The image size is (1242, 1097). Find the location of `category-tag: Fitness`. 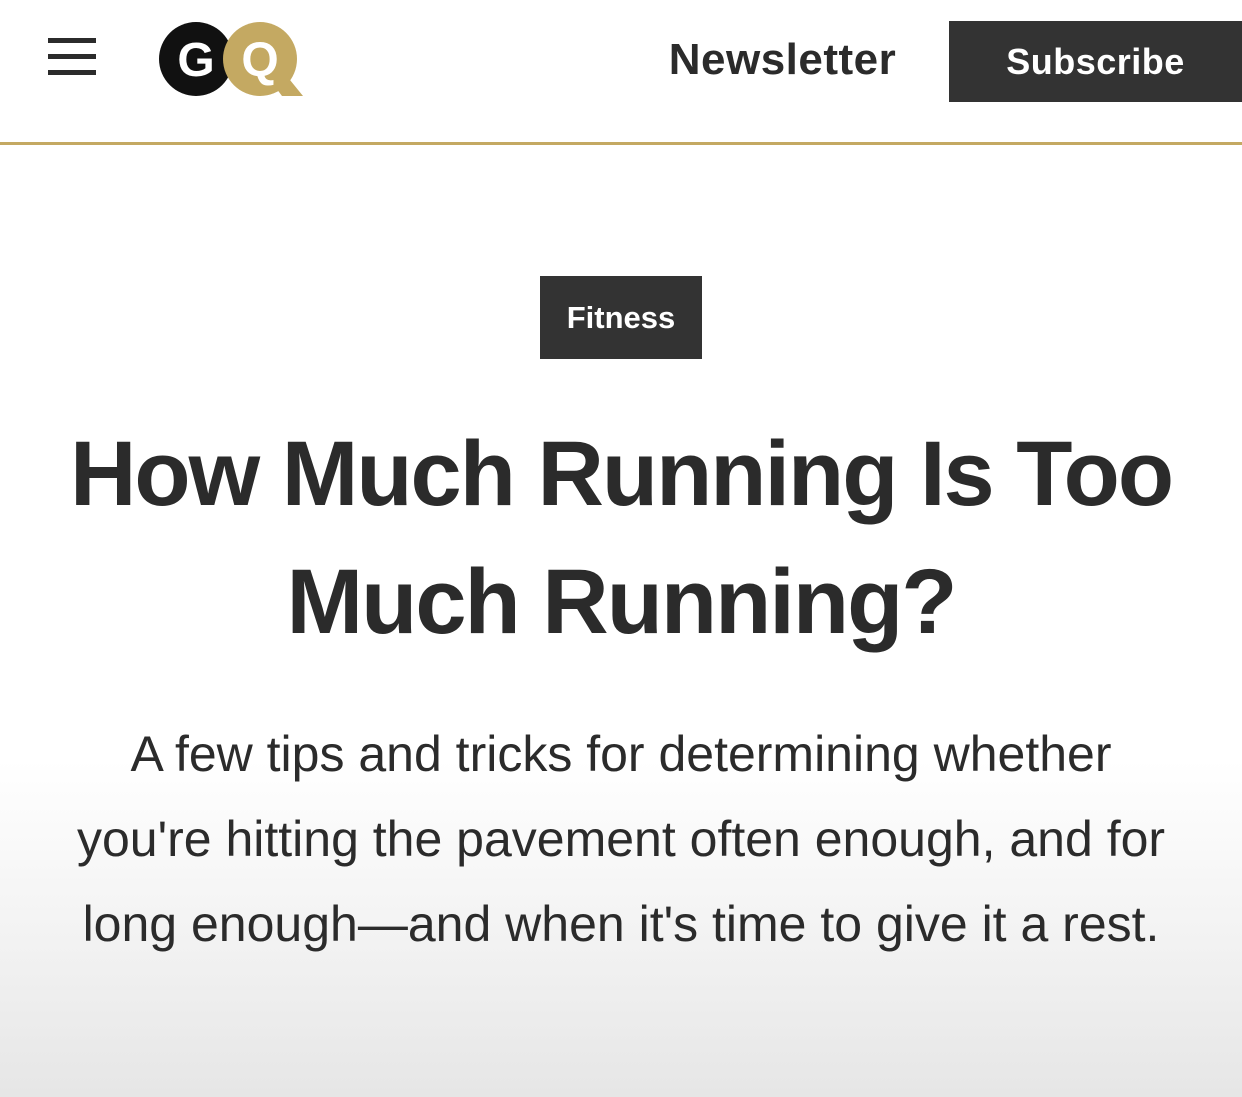

category-tag: Fitness is located at coordinates (621, 317).